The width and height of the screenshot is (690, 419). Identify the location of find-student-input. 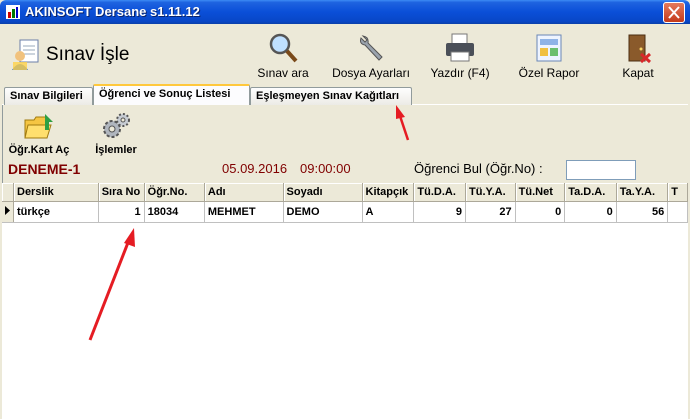
(601, 170).